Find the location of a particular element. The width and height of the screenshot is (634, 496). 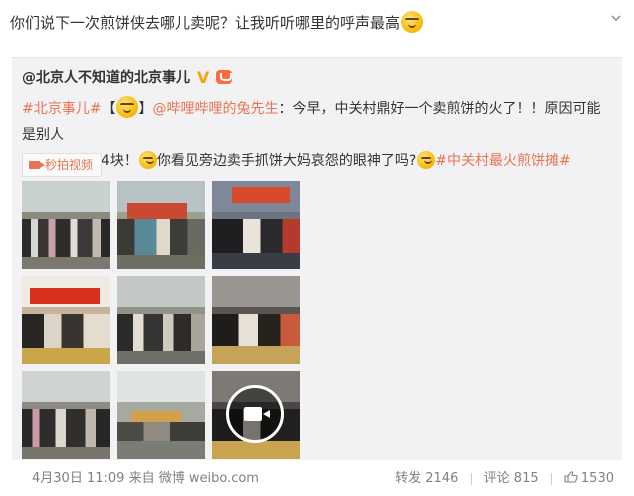

play-icon is located at coordinates (255, 414).